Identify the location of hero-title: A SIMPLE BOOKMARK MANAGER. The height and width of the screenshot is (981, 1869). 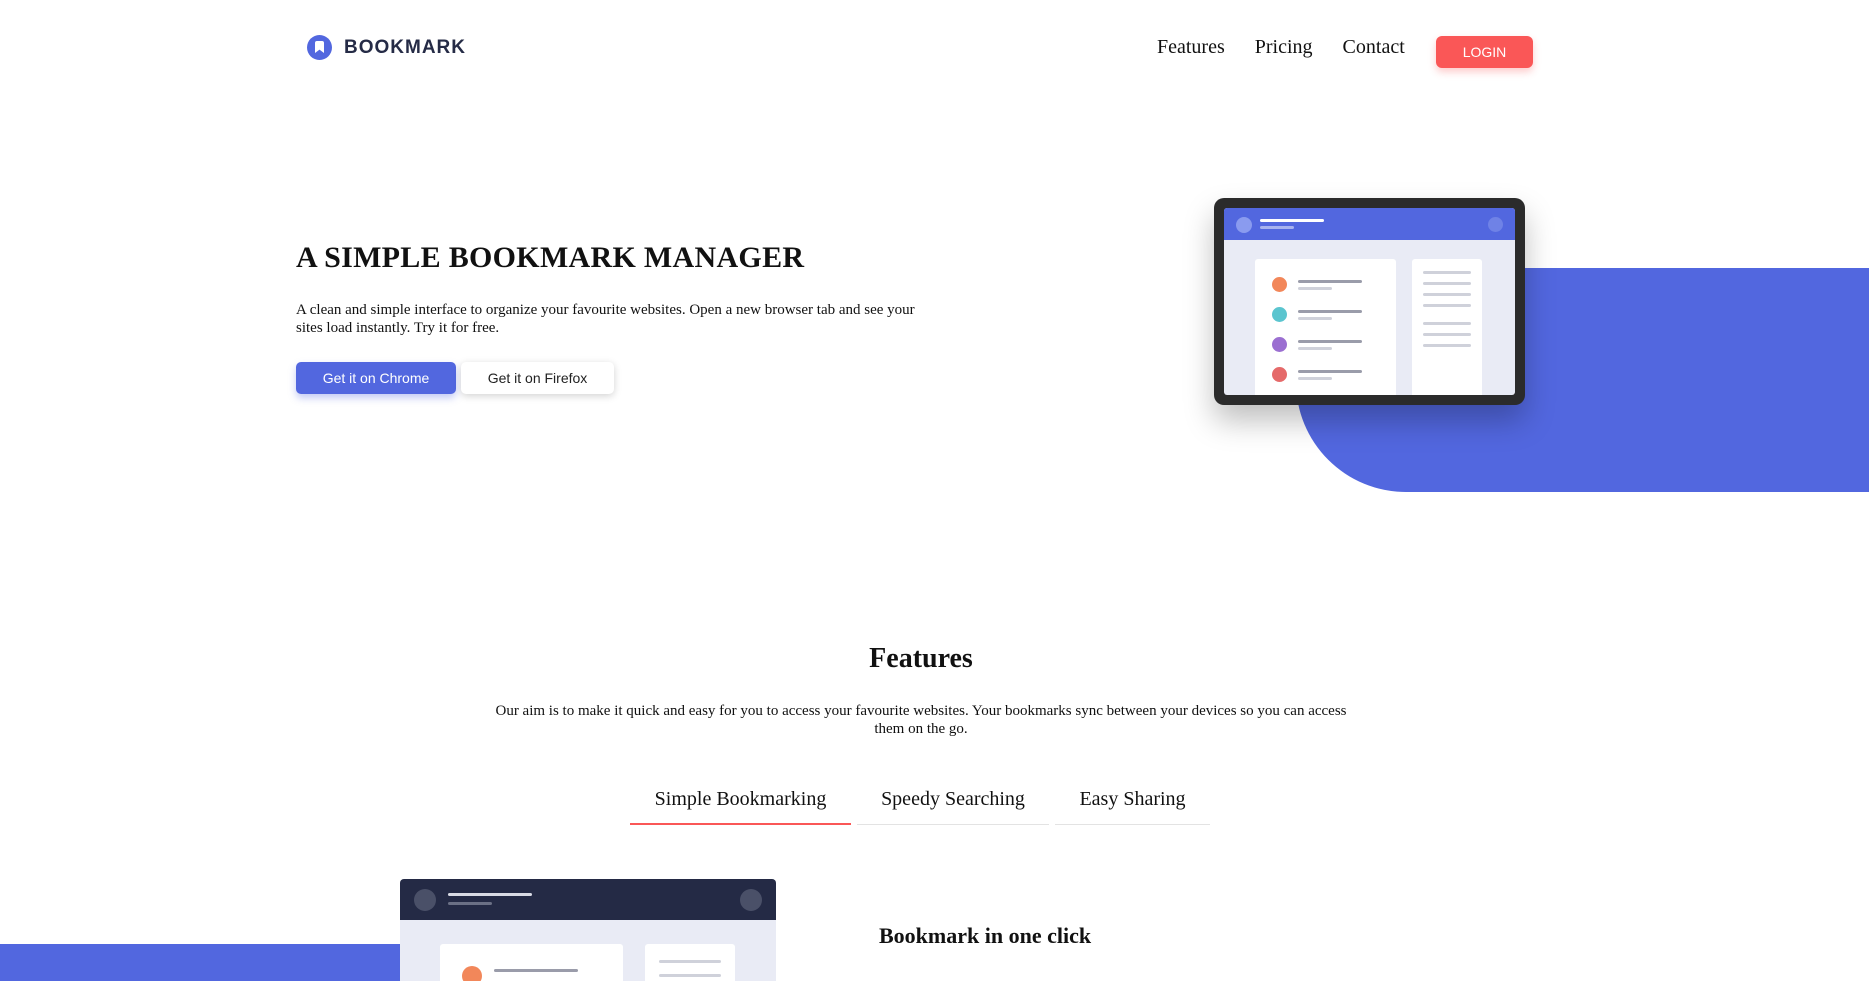
(550, 257).